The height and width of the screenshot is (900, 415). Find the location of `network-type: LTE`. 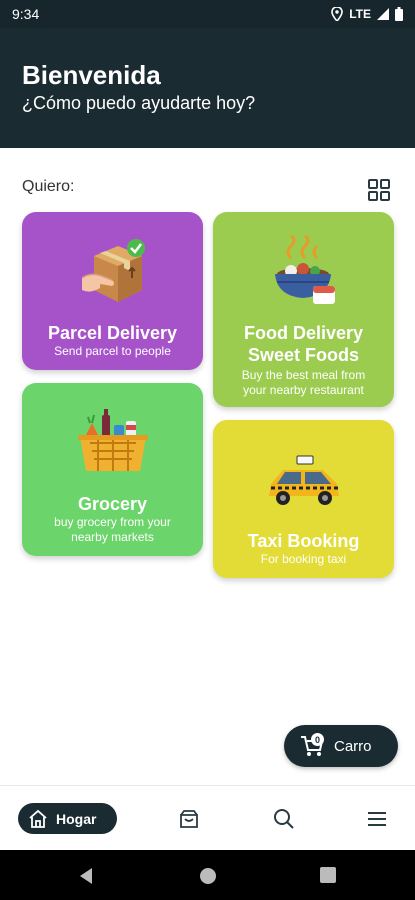

network-type: LTE is located at coordinates (360, 14).